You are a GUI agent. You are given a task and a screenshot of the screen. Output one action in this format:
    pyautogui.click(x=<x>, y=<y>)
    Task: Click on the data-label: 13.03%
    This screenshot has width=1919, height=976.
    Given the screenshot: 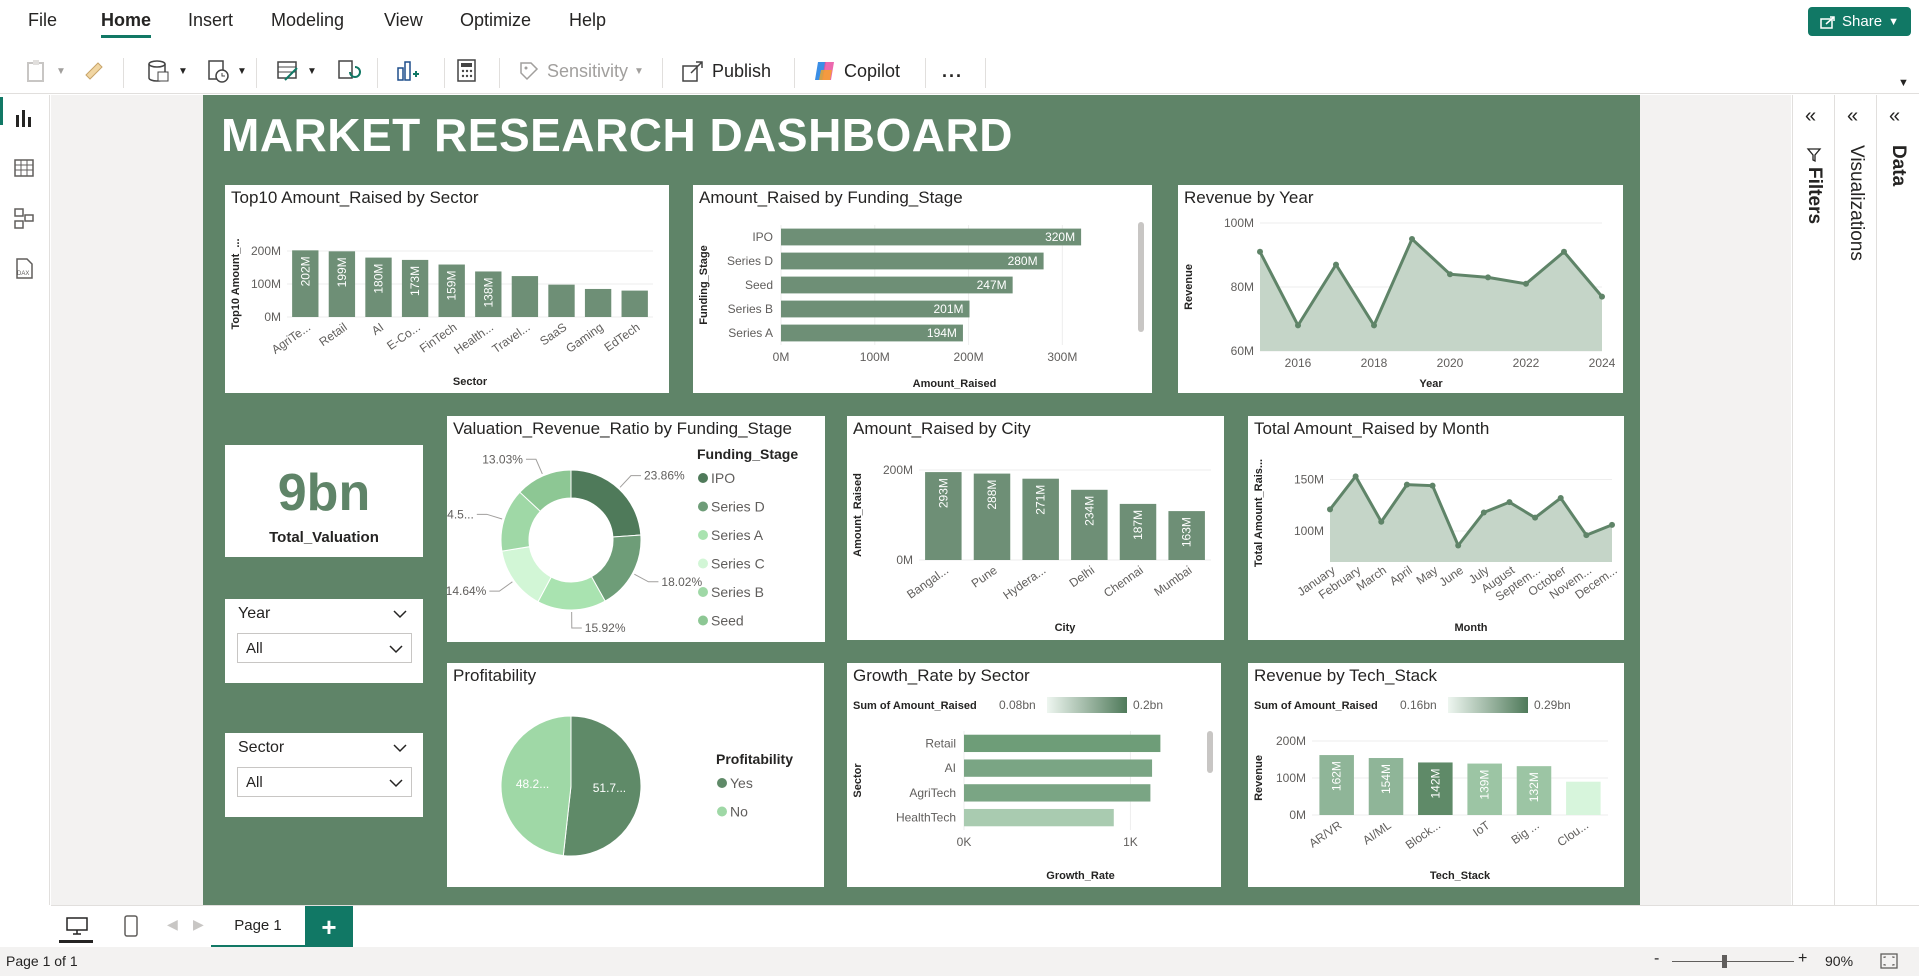 What is the action you would take?
    pyautogui.click(x=502, y=459)
    